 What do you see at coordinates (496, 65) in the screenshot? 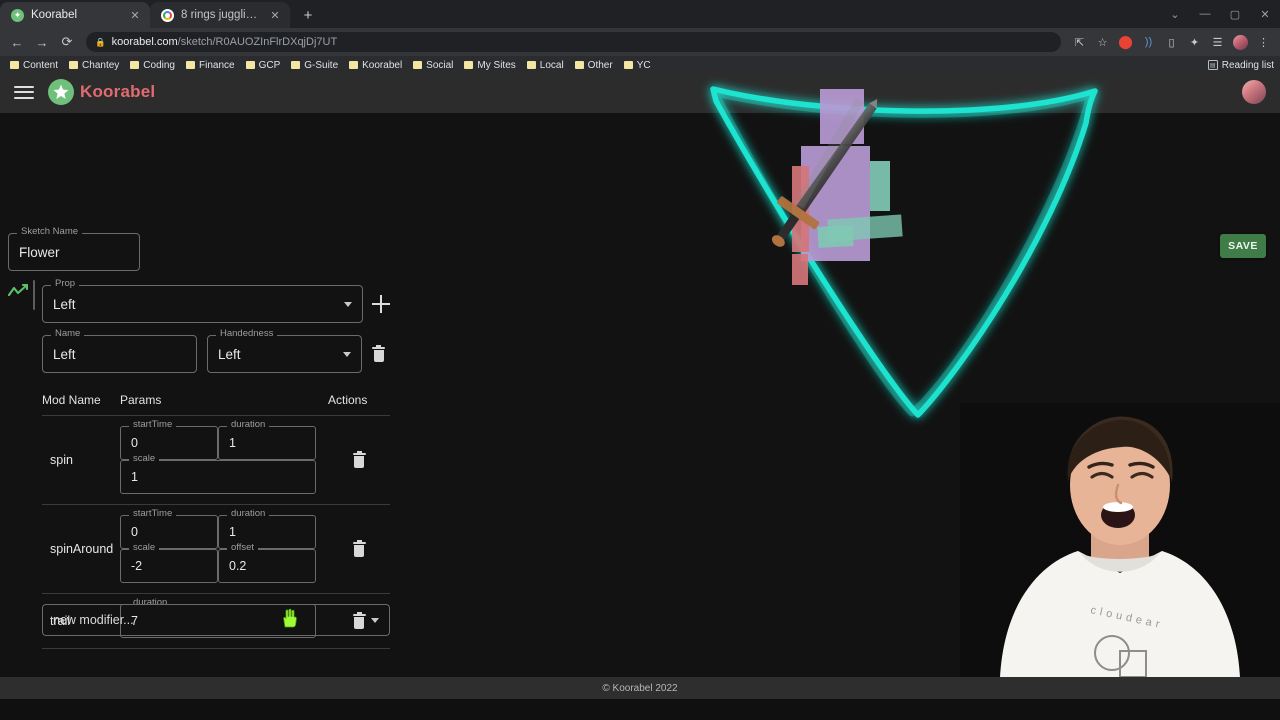
I see `bookmark-label: My Sites` at bounding box center [496, 65].